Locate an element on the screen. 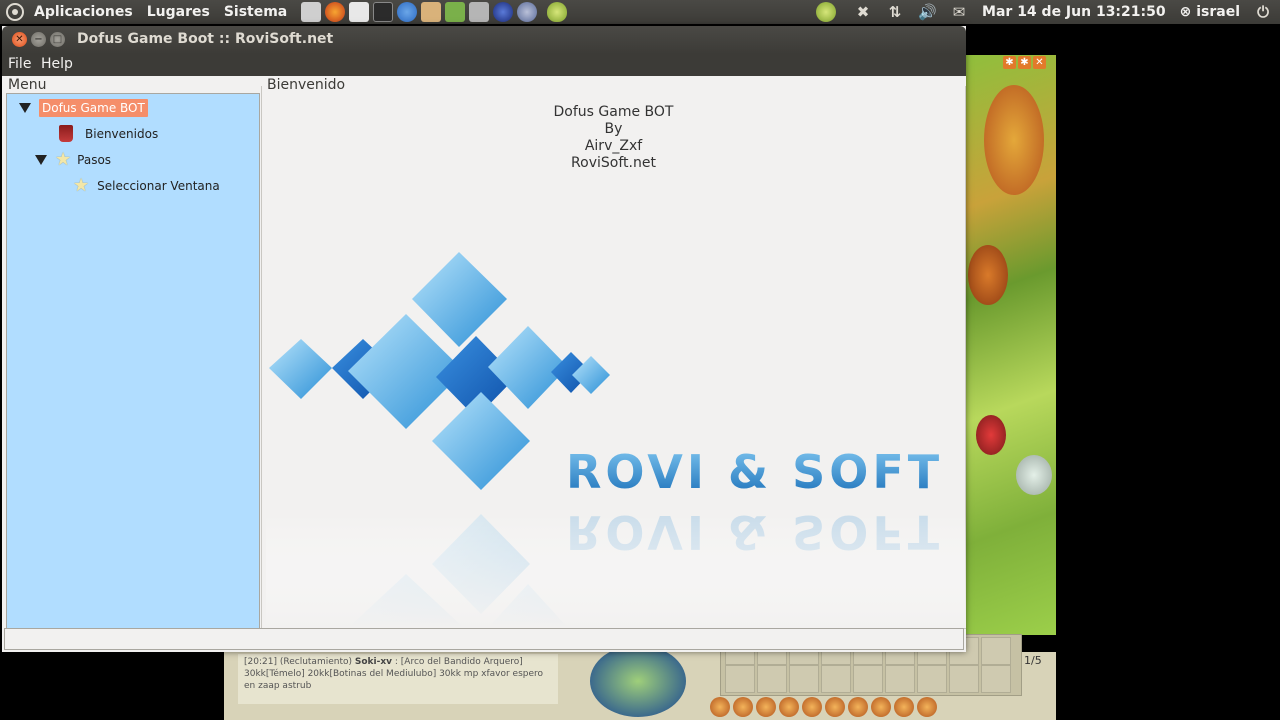 The image size is (1280, 720). chat-time: [20:21] is located at coordinates (260, 662).